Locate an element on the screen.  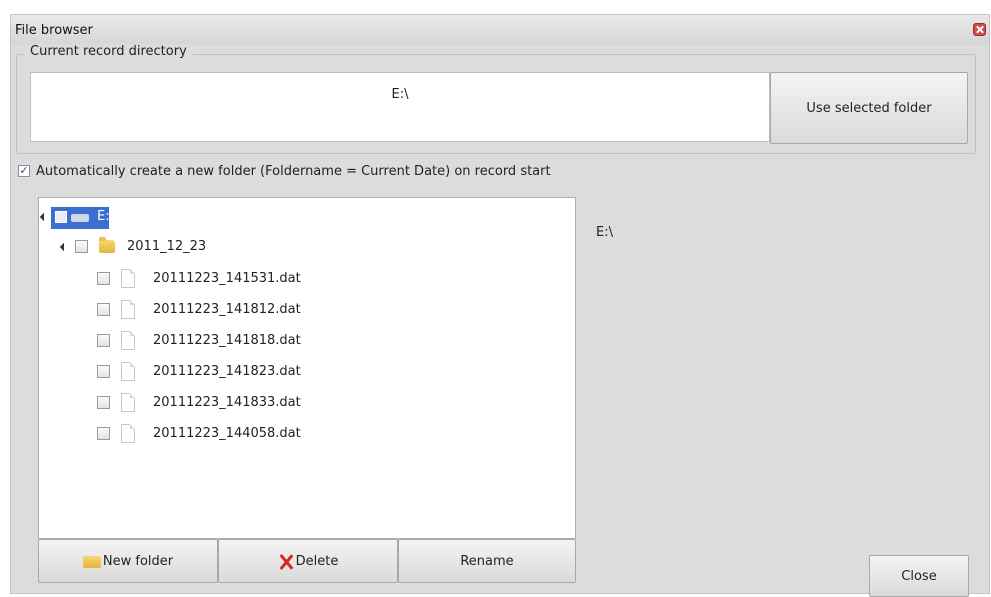
delete-label: Delete is located at coordinates (317, 561).